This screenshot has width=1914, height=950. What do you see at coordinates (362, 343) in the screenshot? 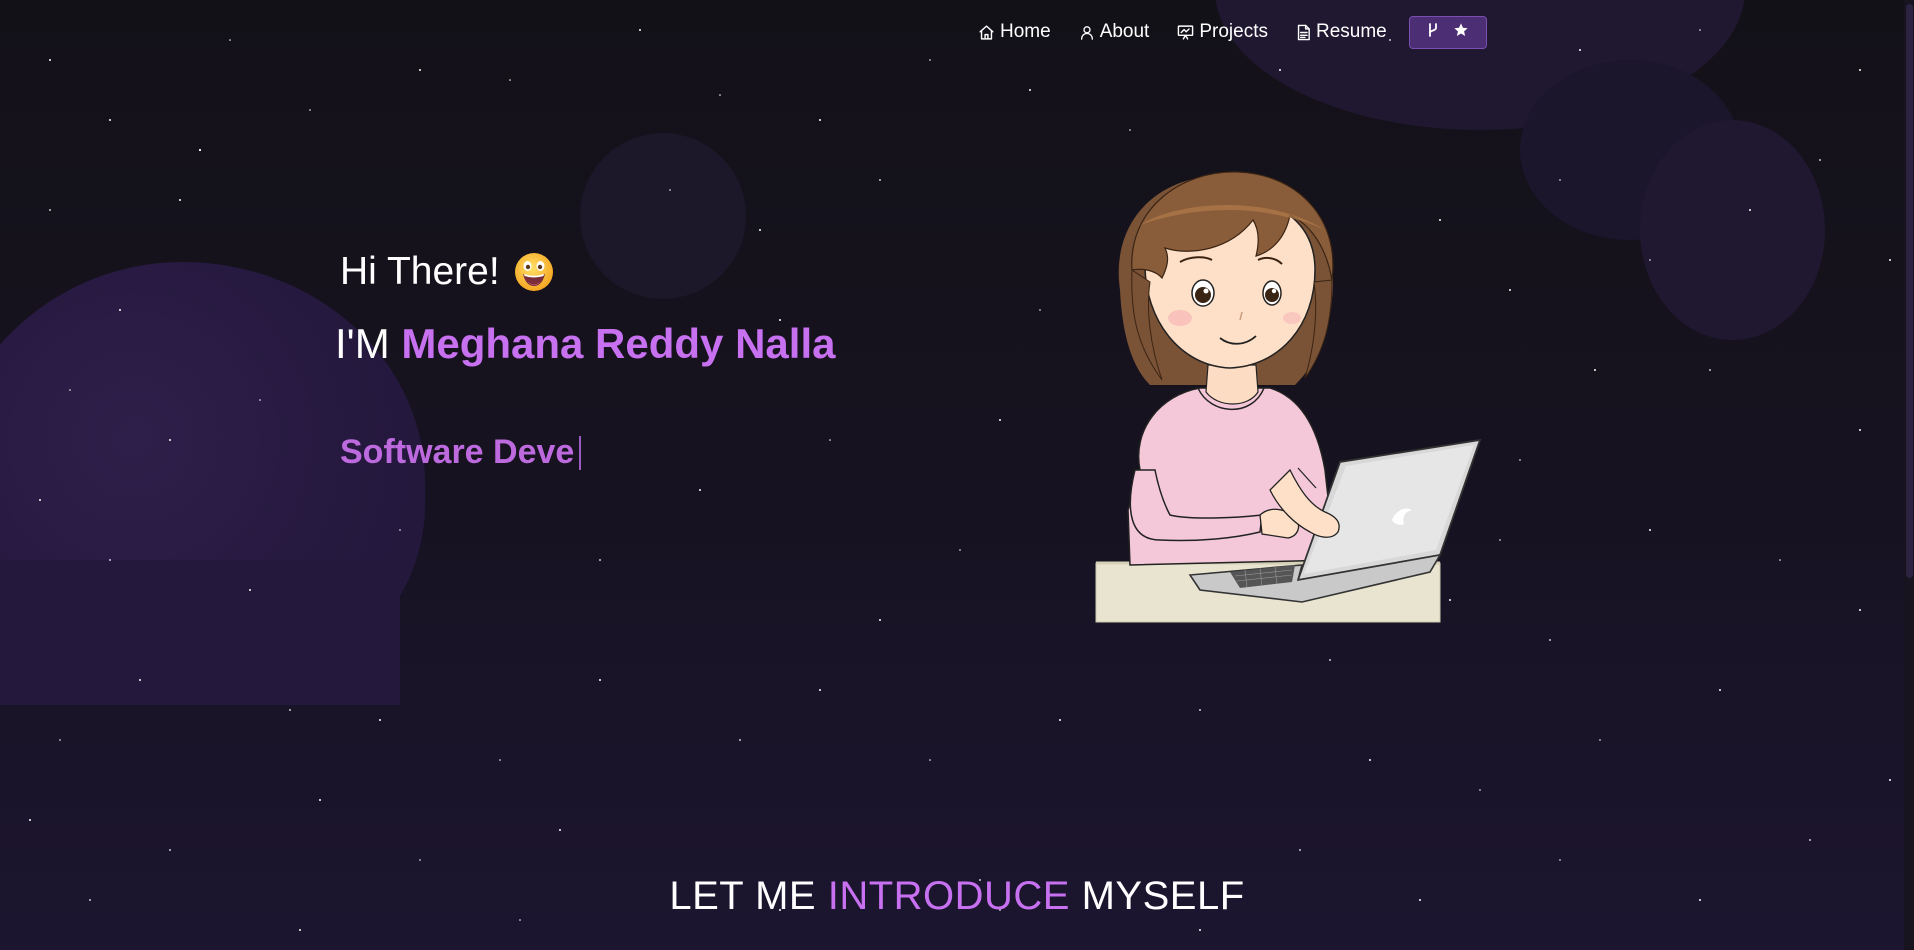
I see `intro-prefix: I'M` at bounding box center [362, 343].